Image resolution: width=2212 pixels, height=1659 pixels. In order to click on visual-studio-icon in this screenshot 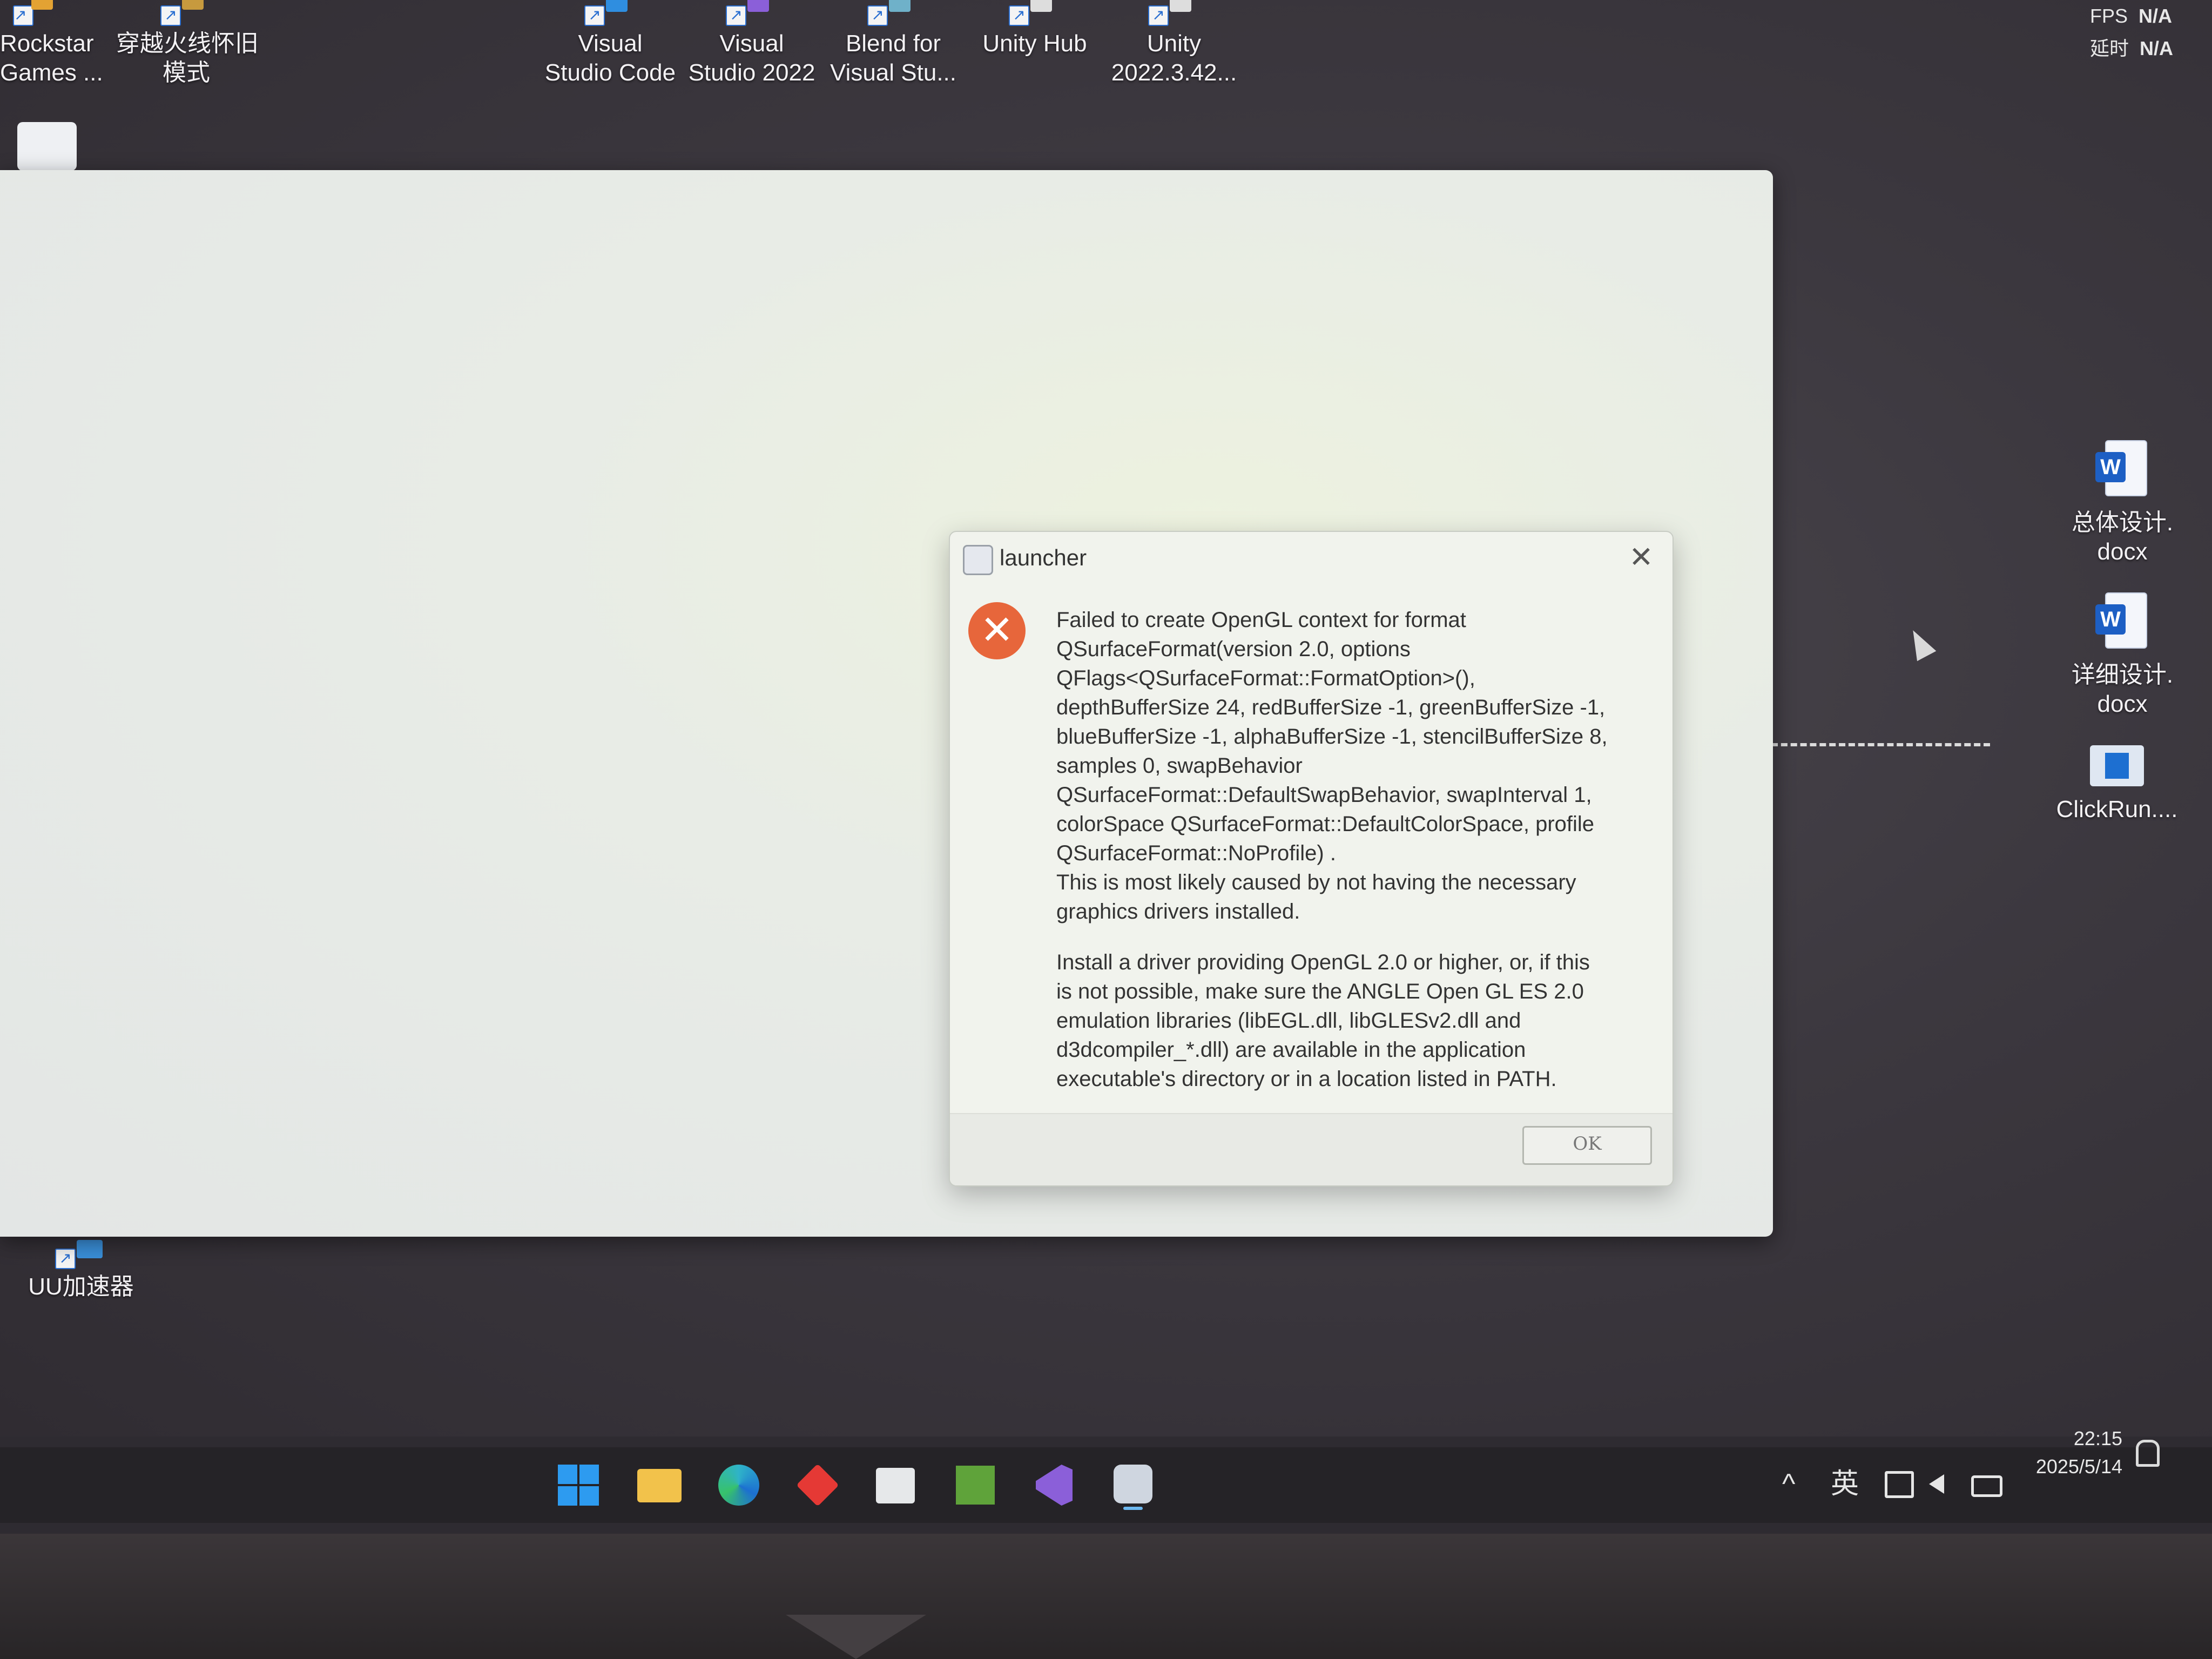, I will do `click(1054, 1485)`.